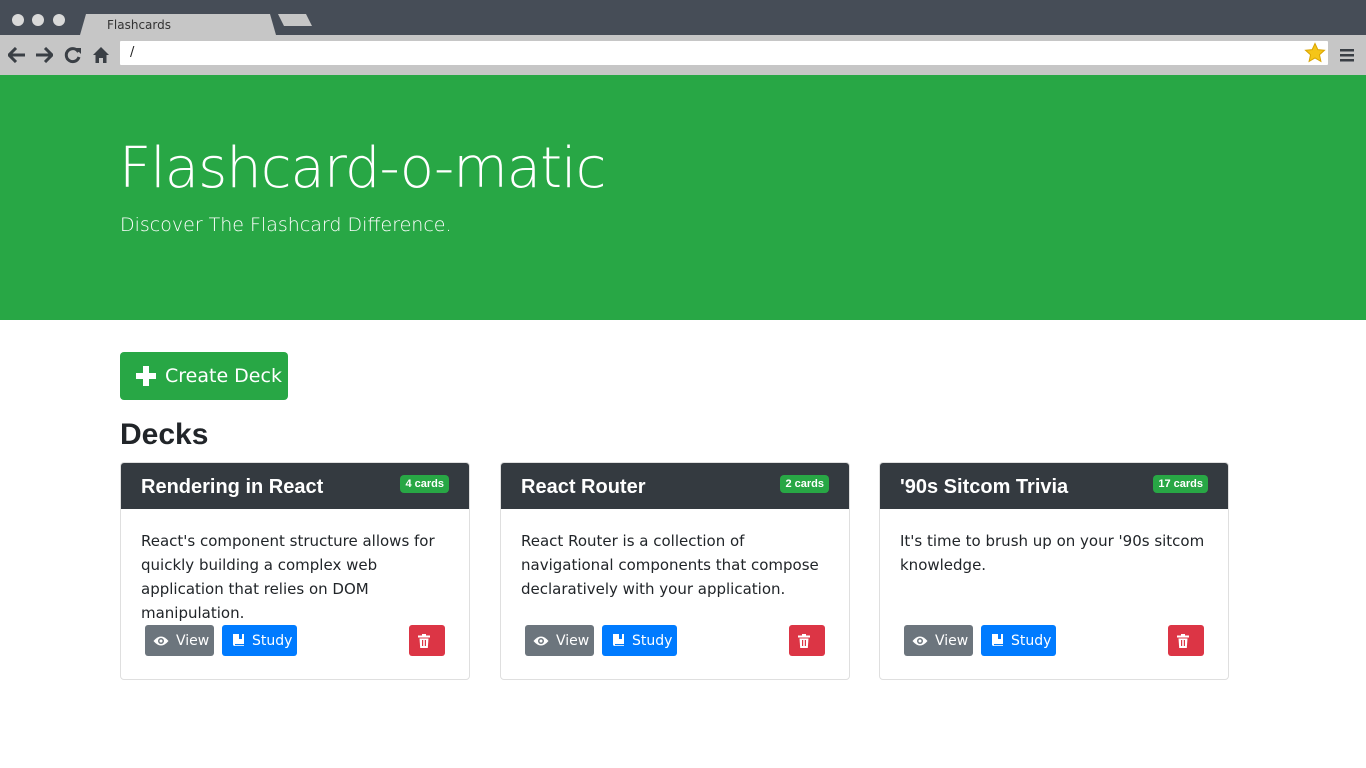 The height and width of the screenshot is (768, 1366). What do you see at coordinates (139, 25) in the screenshot?
I see `tab-title: Flashcards` at bounding box center [139, 25].